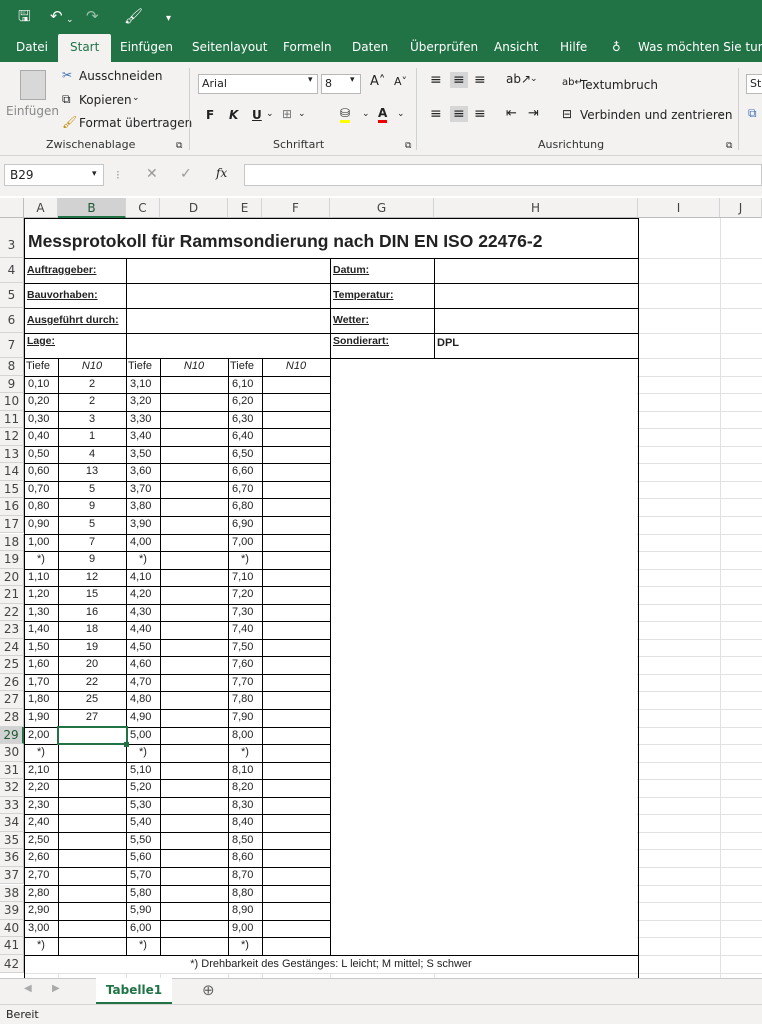  What do you see at coordinates (245, 420) in the screenshot?
I see `depth-value: 6,30` at bounding box center [245, 420].